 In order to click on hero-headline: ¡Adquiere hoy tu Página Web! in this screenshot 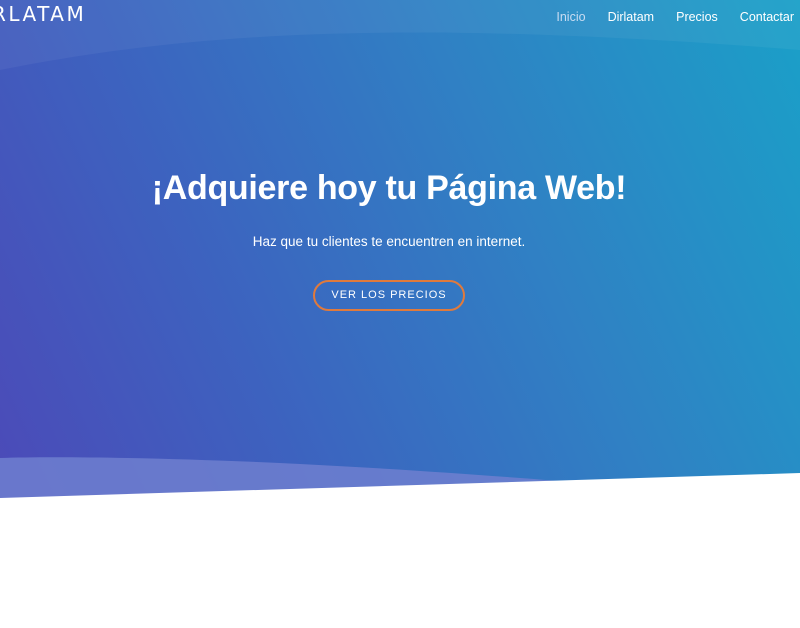, I will do `click(389, 188)`.